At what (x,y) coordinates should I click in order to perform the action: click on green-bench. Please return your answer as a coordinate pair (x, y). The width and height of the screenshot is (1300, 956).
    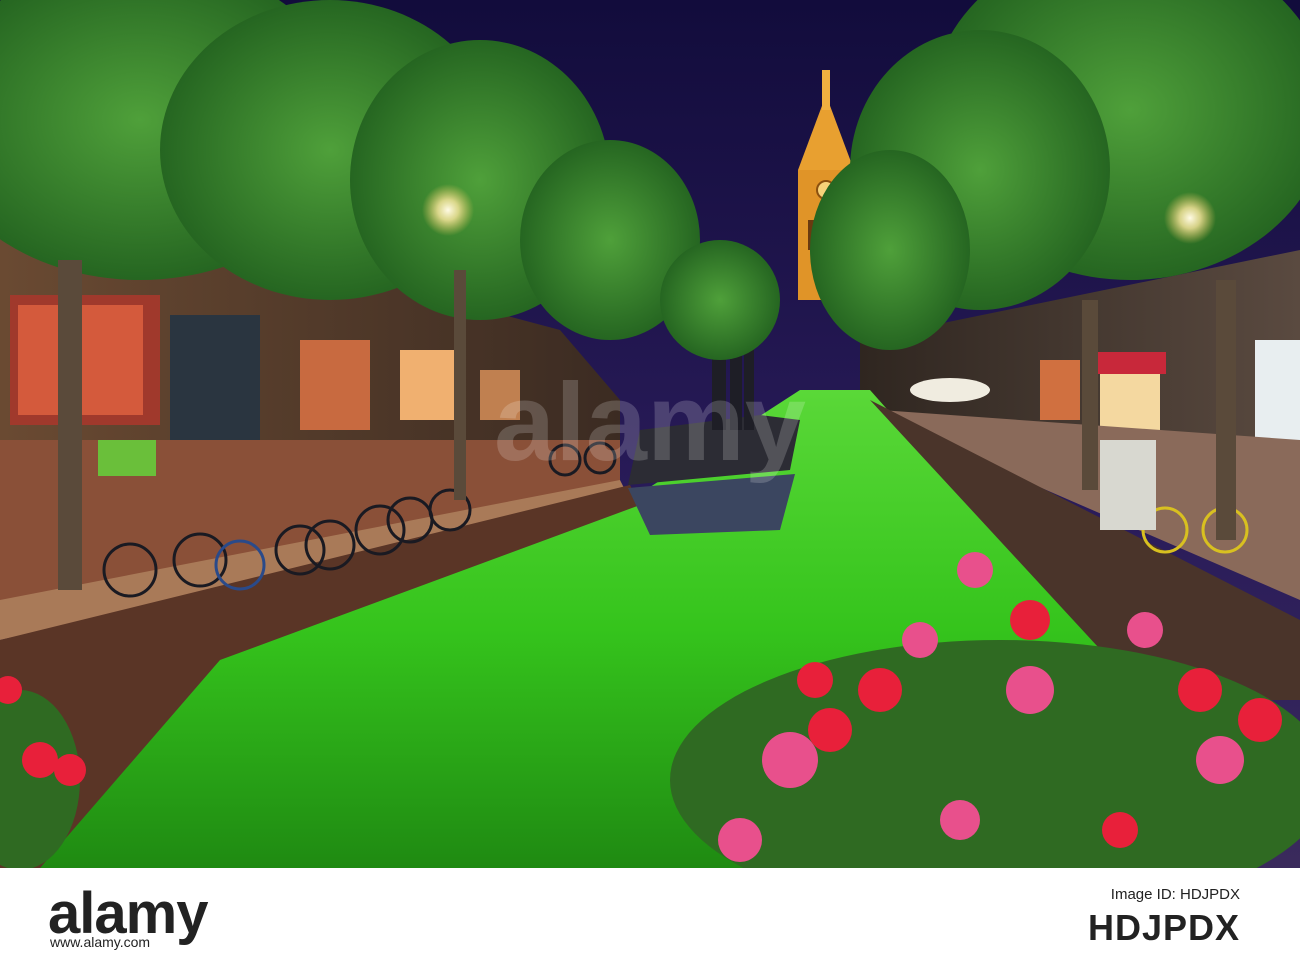
    Looking at the image, I should click on (127, 458).